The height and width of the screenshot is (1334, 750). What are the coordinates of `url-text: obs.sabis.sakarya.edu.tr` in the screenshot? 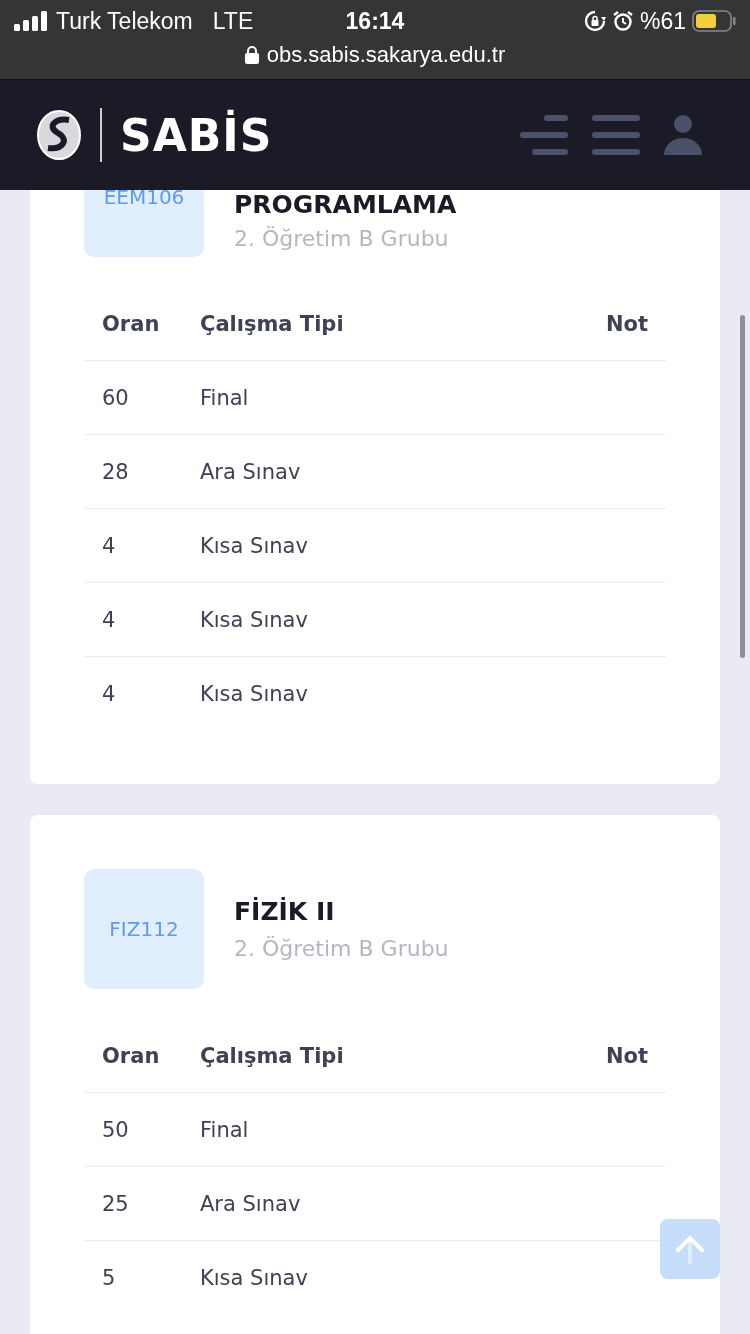 It's located at (386, 55).